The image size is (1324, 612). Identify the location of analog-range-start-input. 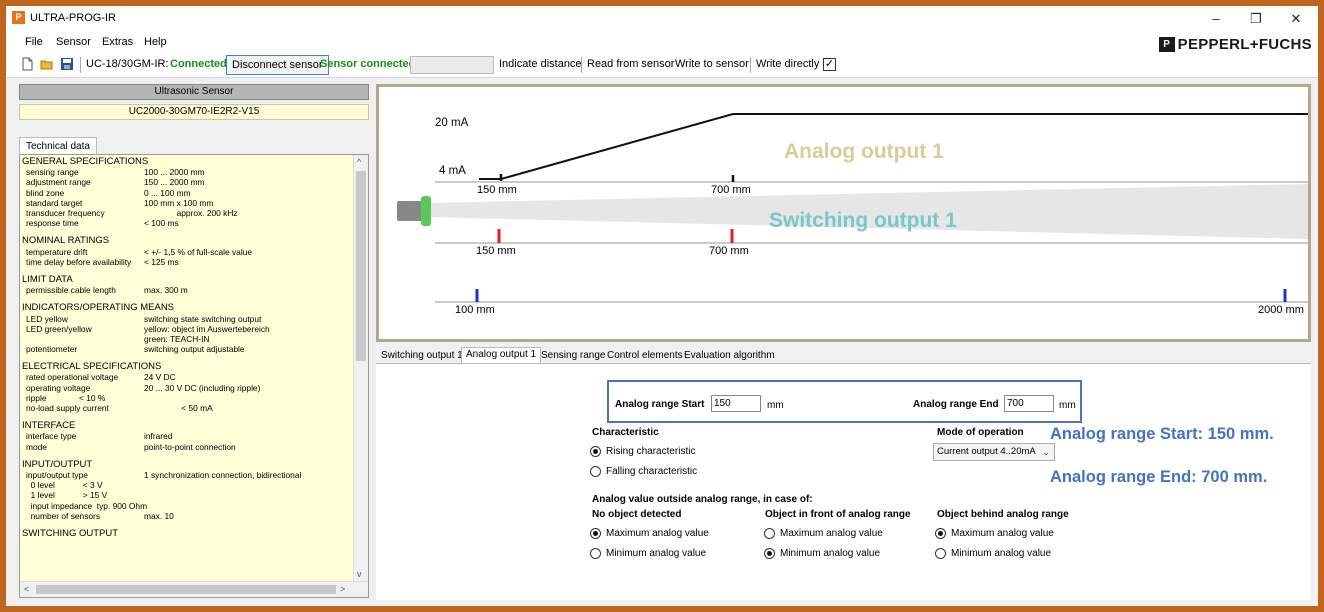
(736, 403).